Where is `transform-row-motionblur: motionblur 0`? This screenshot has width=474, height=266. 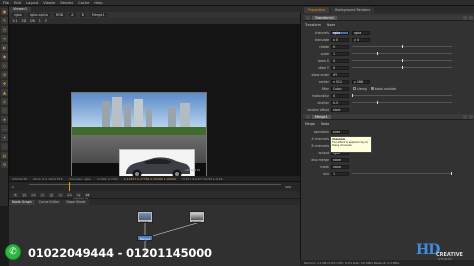 transform-row-motionblur: motionblur 0 is located at coordinates (388, 95).